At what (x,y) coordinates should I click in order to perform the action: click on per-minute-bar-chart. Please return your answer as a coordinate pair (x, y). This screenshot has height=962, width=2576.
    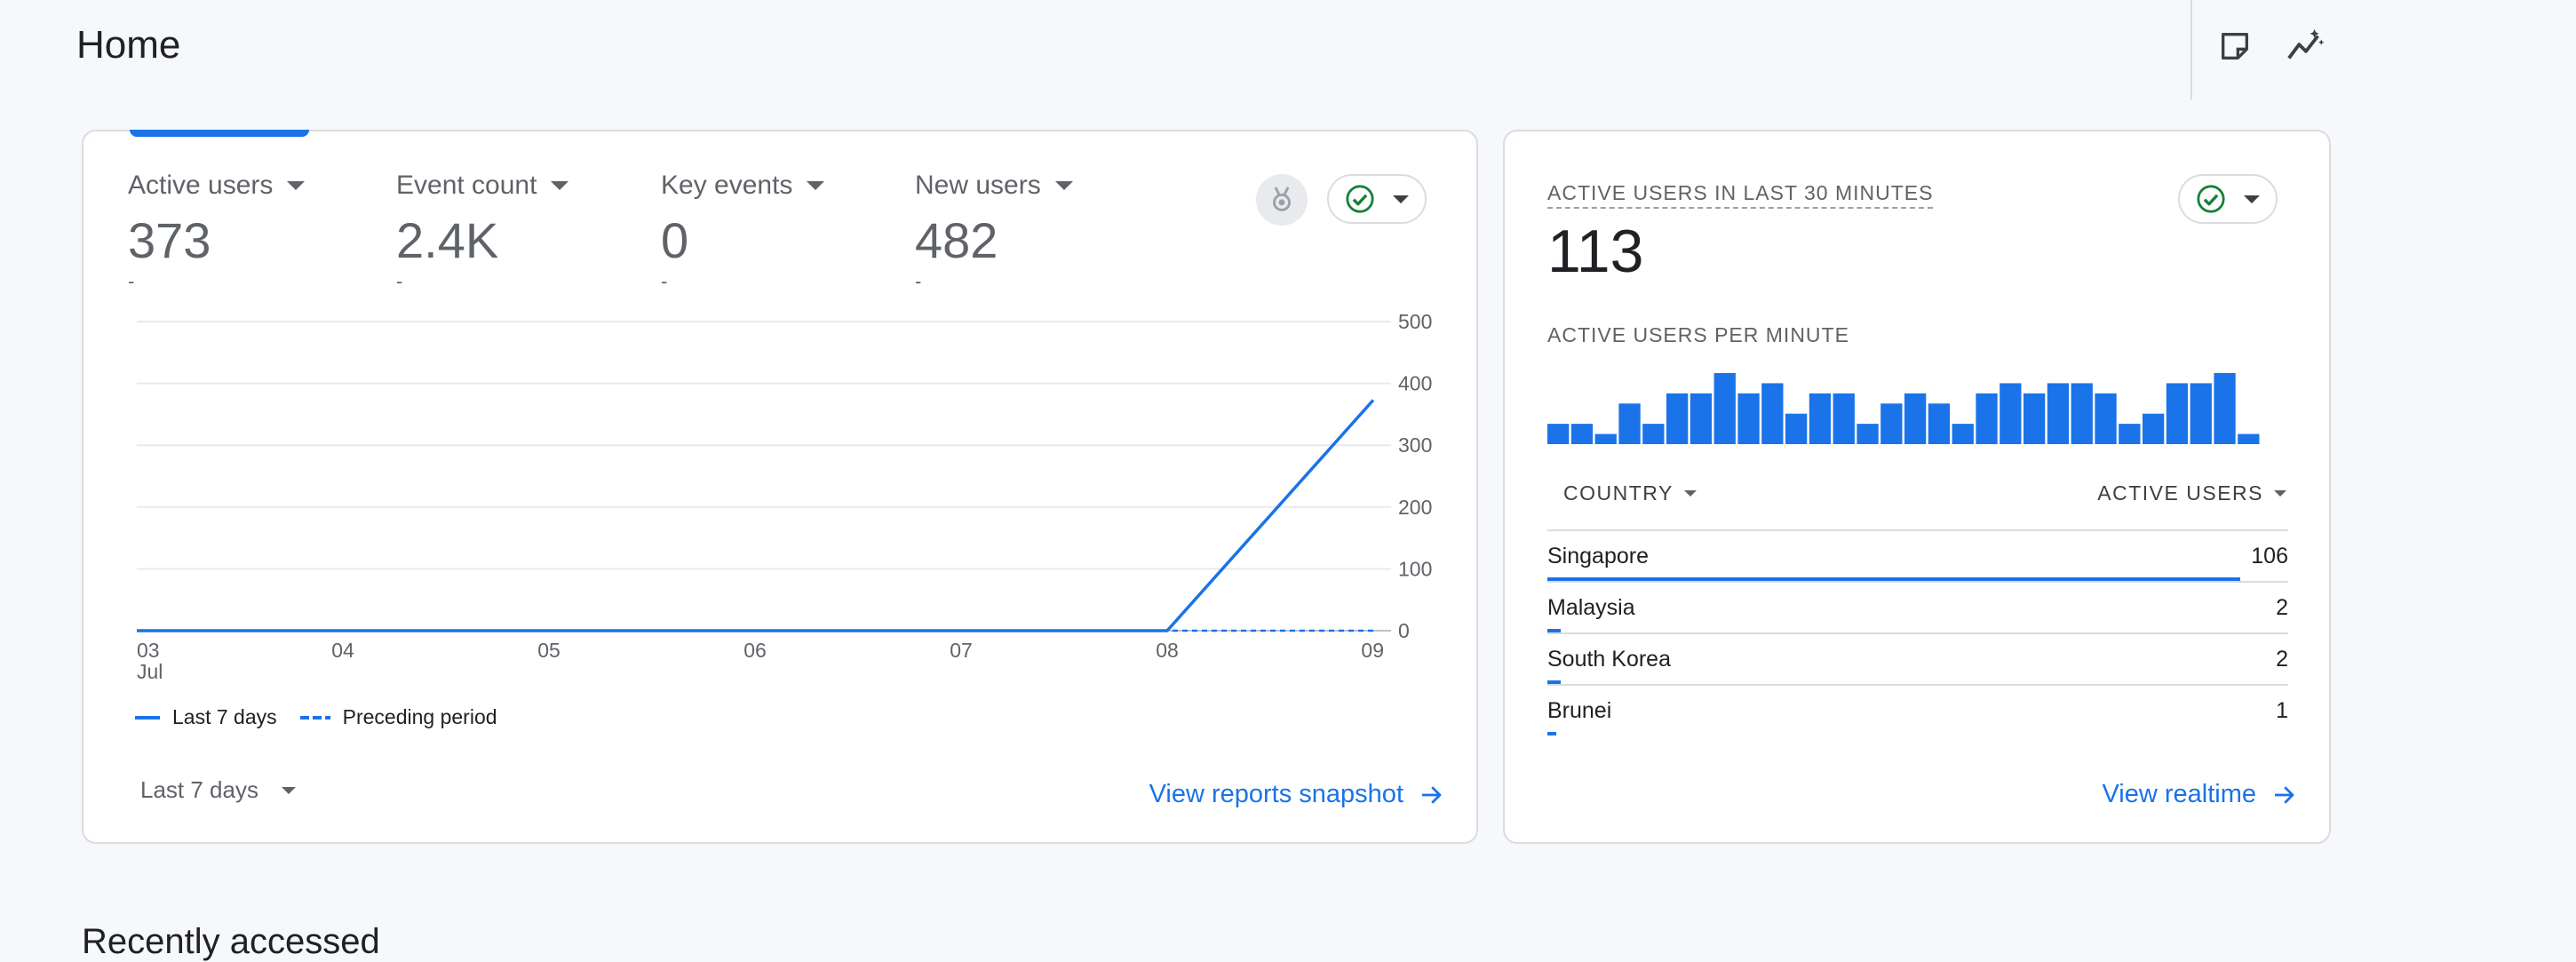
    Looking at the image, I should click on (1903, 408).